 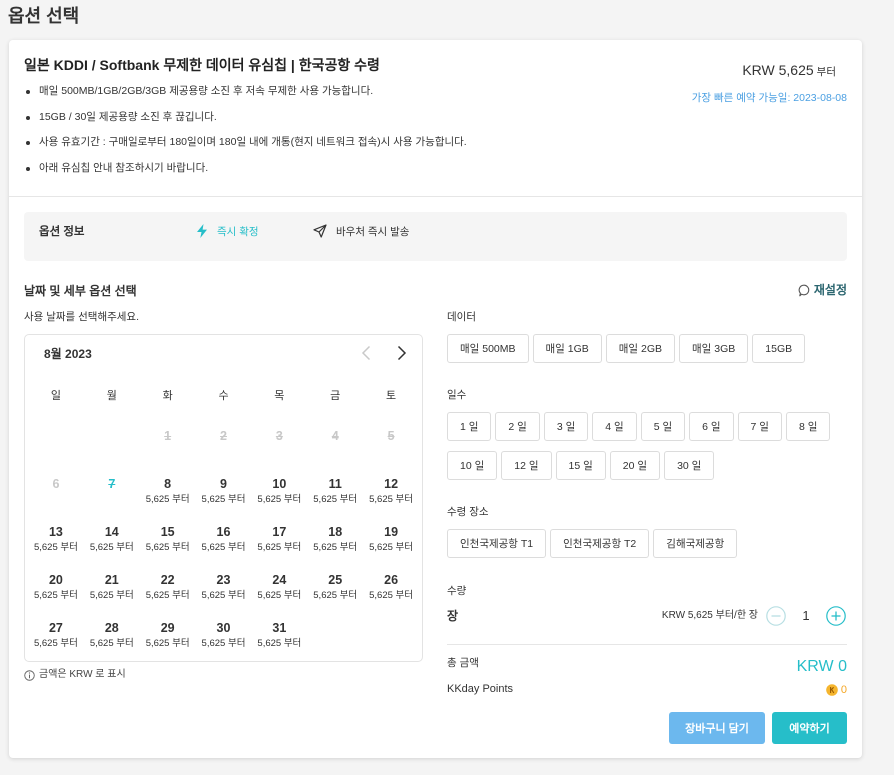 I want to click on days-option-button: 5 일, so click(x=663, y=426).